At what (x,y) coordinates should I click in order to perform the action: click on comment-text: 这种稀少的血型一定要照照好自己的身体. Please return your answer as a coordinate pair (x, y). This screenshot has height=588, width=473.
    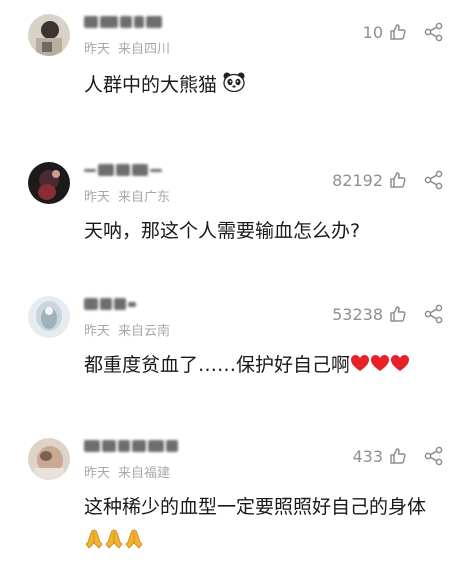
    Looking at the image, I should click on (266, 523).